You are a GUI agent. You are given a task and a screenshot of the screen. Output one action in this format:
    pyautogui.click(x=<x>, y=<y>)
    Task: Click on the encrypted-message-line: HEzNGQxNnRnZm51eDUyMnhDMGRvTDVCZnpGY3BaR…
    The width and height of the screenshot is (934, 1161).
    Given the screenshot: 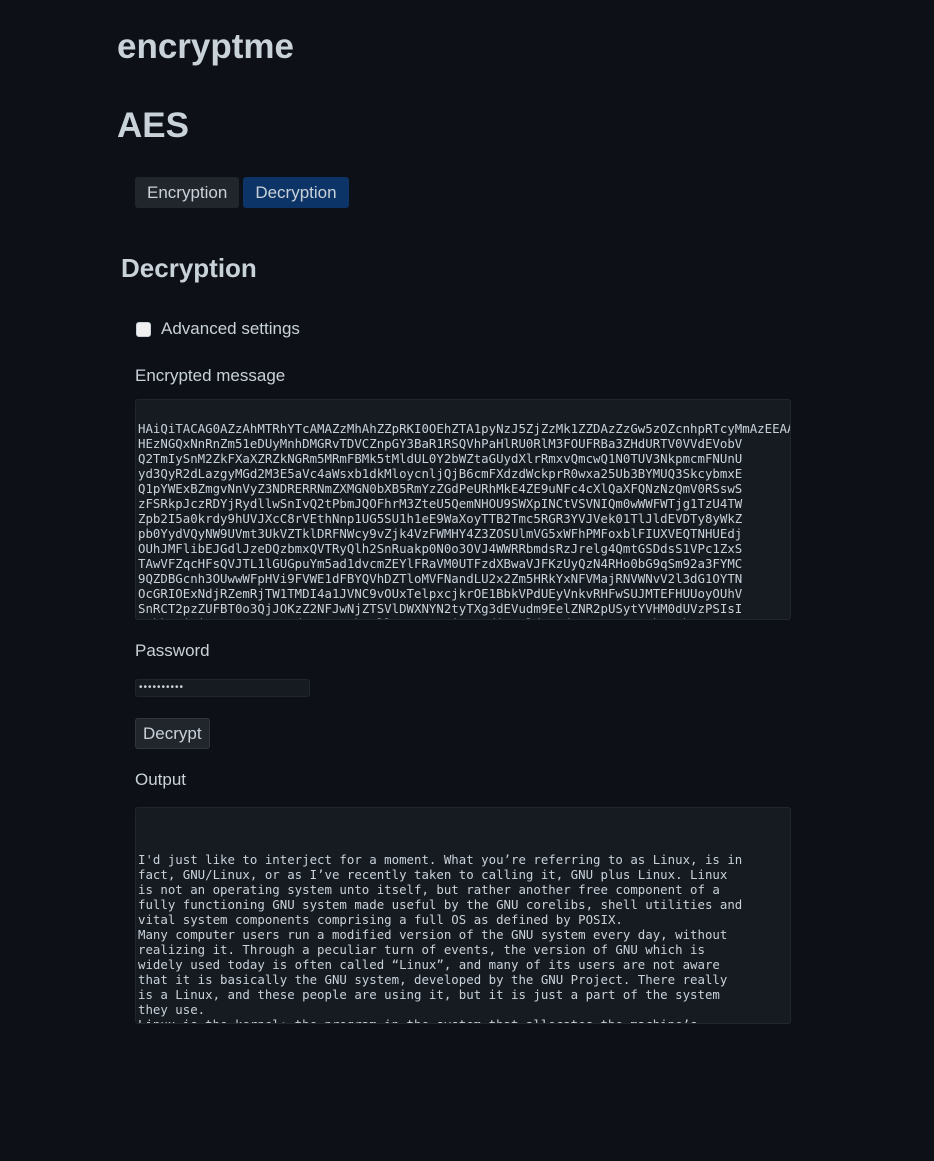 What is the action you would take?
    pyautogui.click(x=440, y=443)
    